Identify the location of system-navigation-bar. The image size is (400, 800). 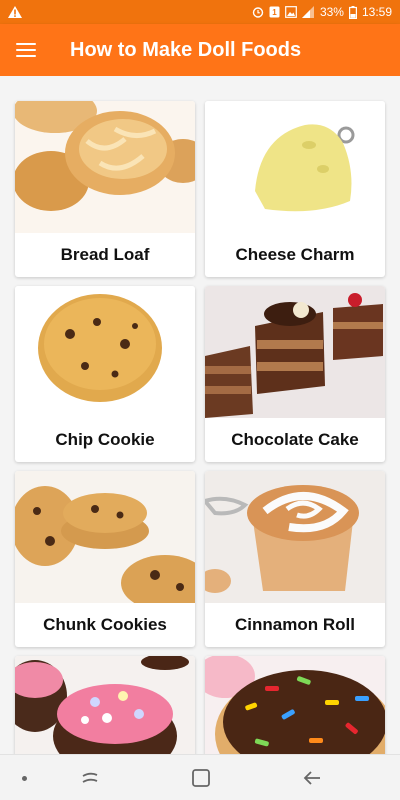
(200, 777).